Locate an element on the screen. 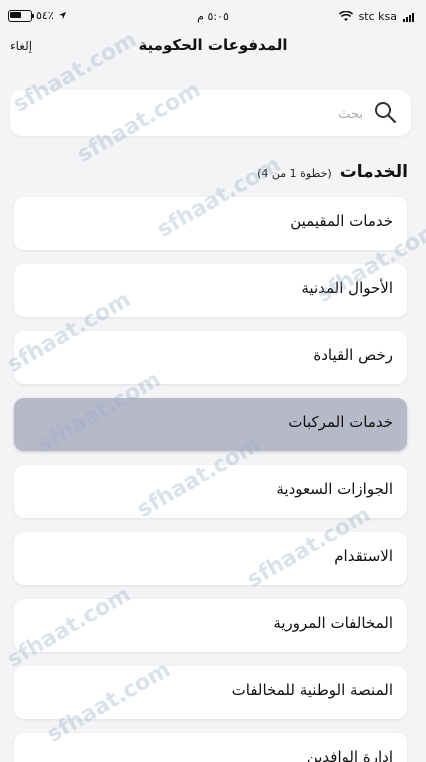 The height and width of the screenshot is (762, 426). status-bar: stc ksa ٥:٠٥ م ٥٤٪ is located at coordinates (213, 17).